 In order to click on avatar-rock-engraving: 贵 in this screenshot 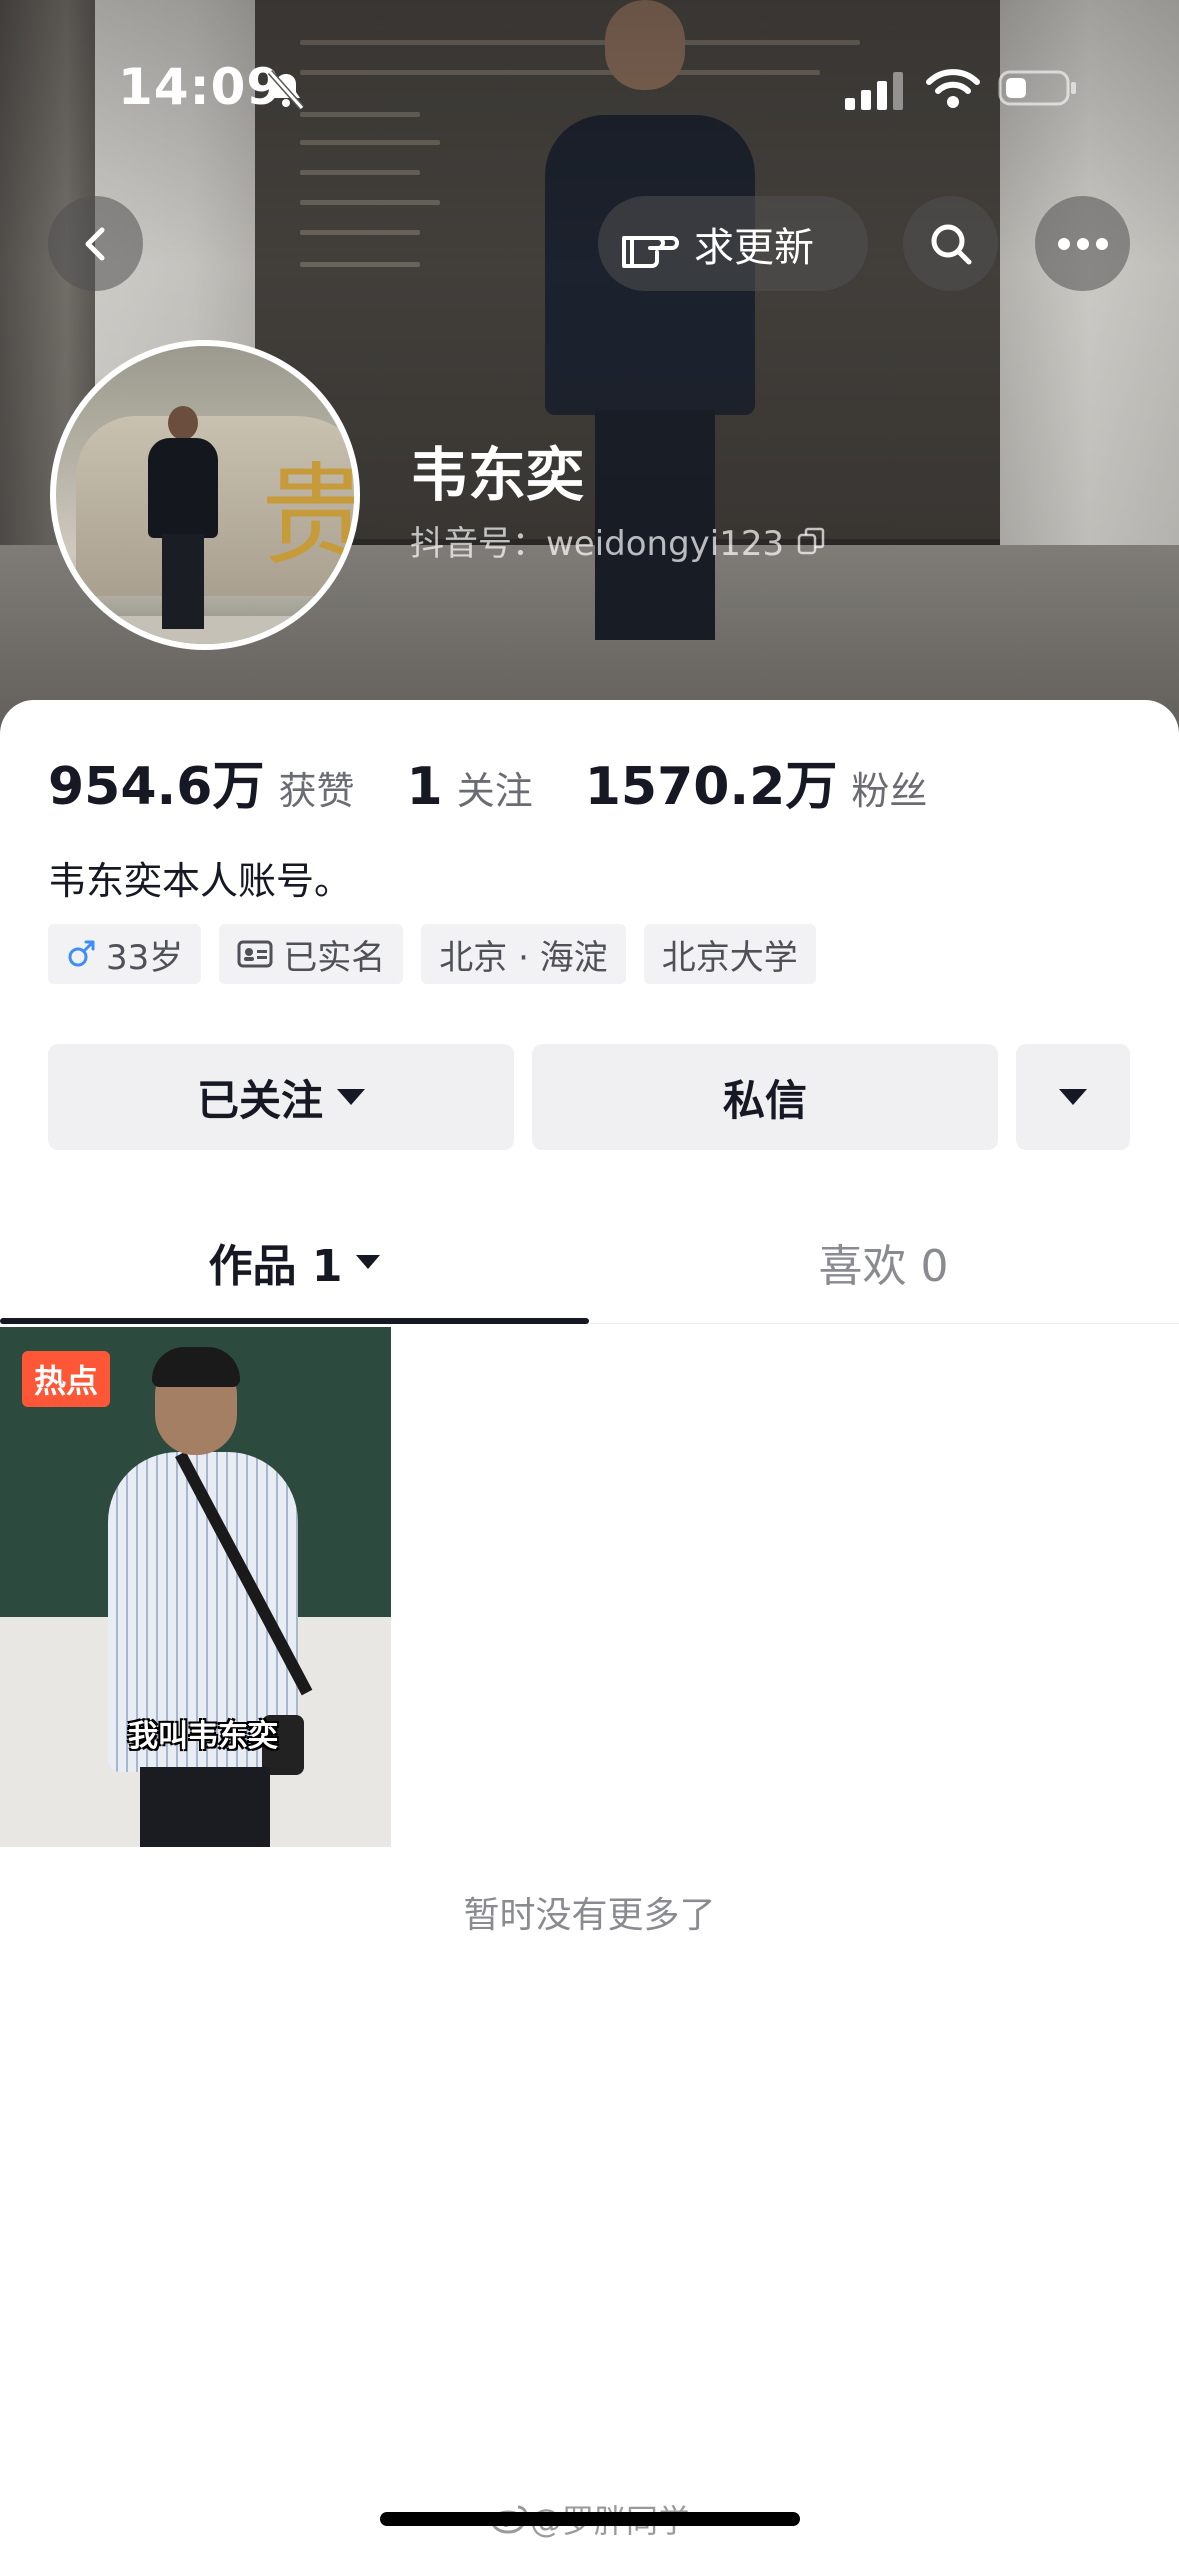, I will do `click(310, 516)`.